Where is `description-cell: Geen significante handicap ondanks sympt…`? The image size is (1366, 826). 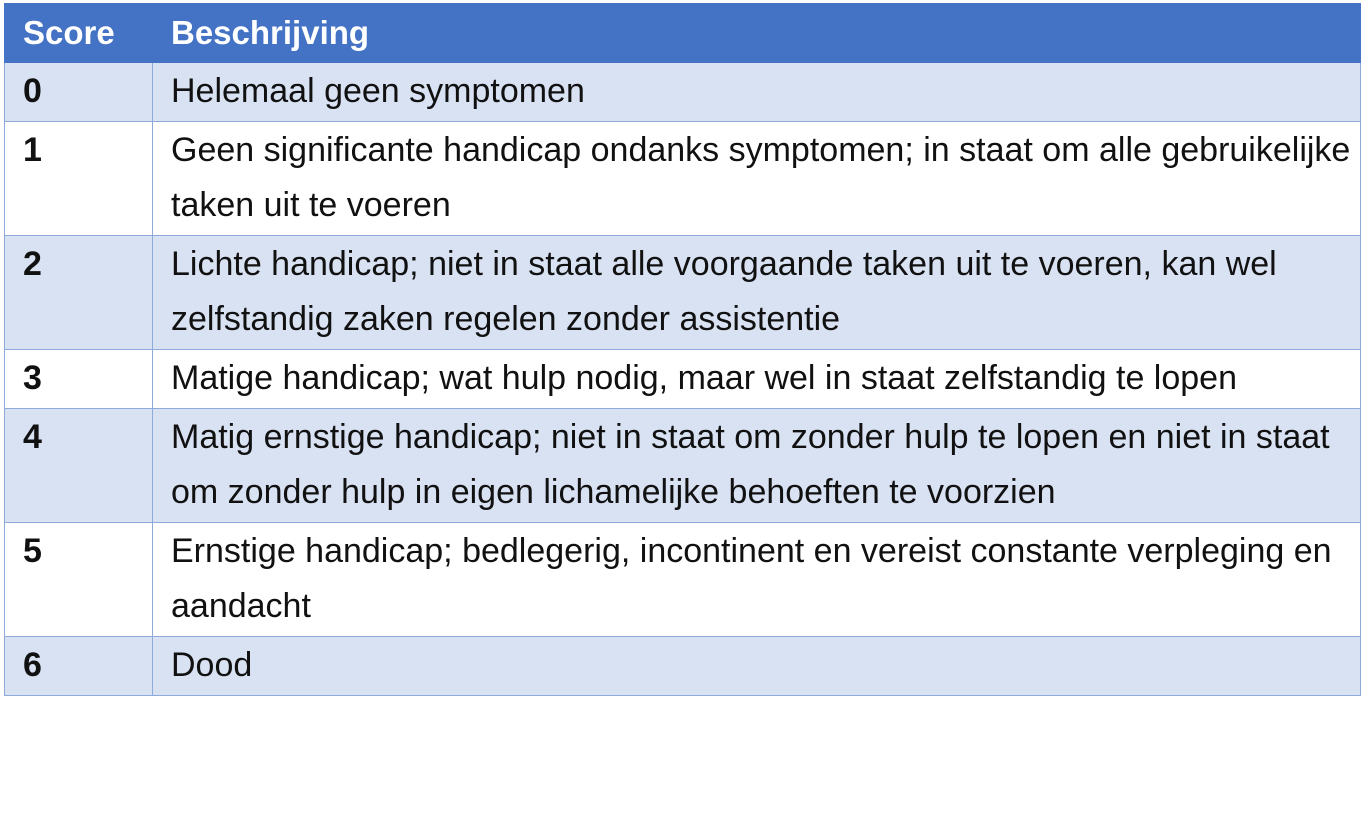
description-cell: Geen significante handicap ondanks sympt… is located at coordinates (756, 178).